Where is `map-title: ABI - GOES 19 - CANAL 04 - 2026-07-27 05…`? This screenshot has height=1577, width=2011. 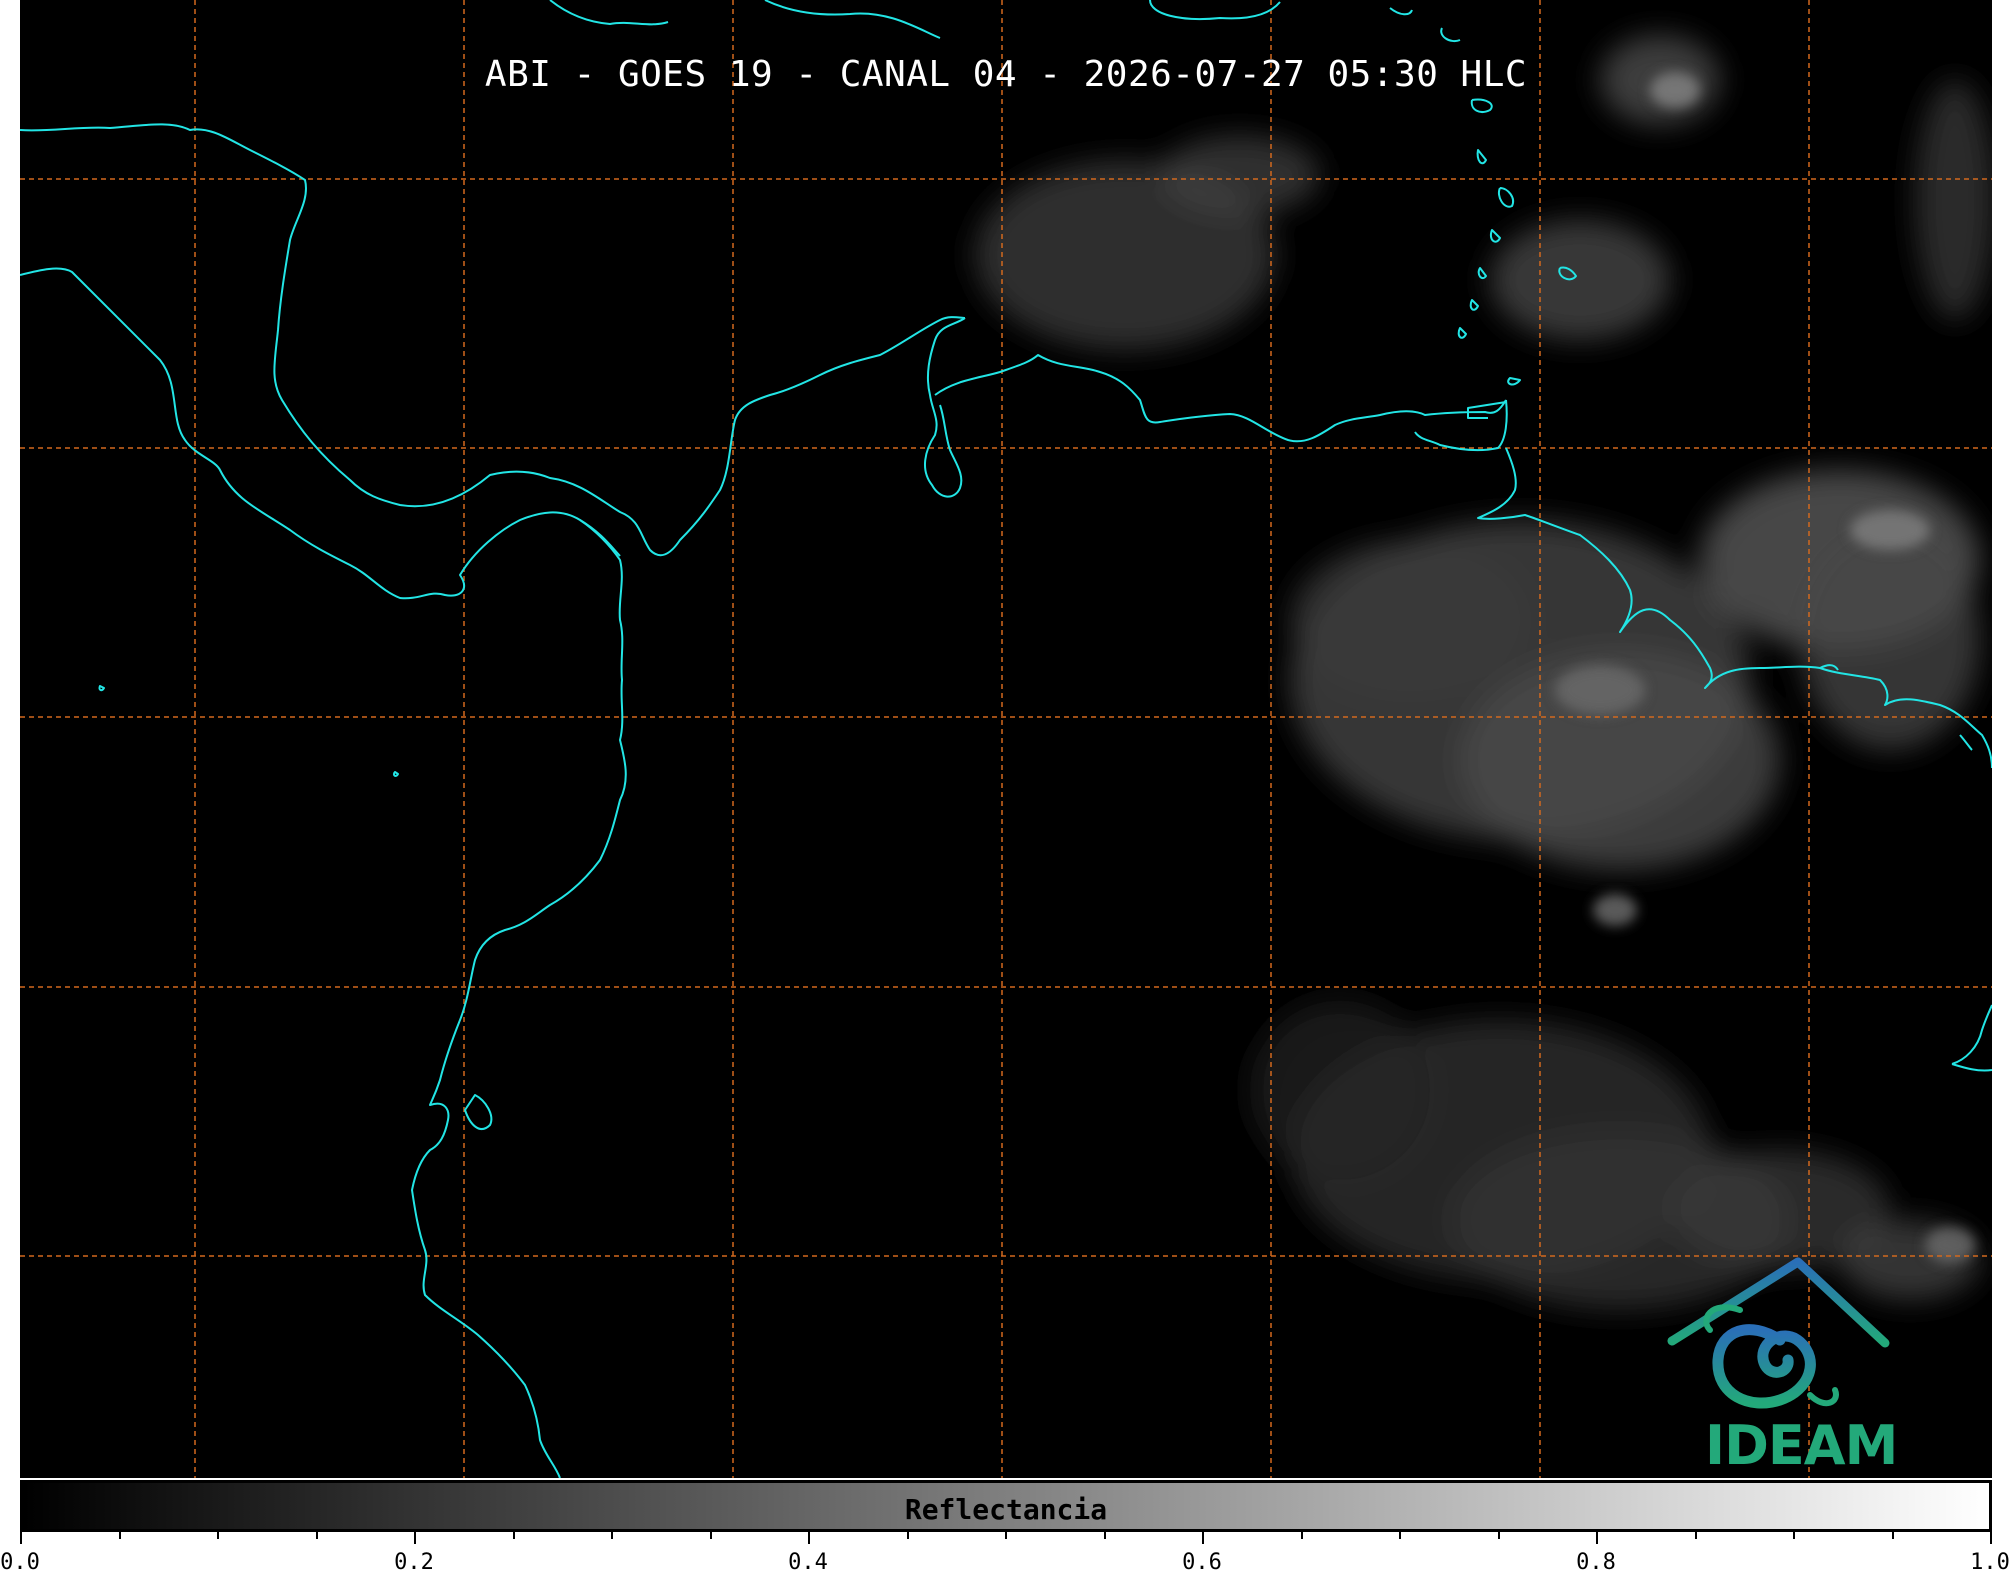
map-title: ABI - GOES 19 - CANAL 04 - 2026-07-27 05… is located at coordinates (1006, 74).